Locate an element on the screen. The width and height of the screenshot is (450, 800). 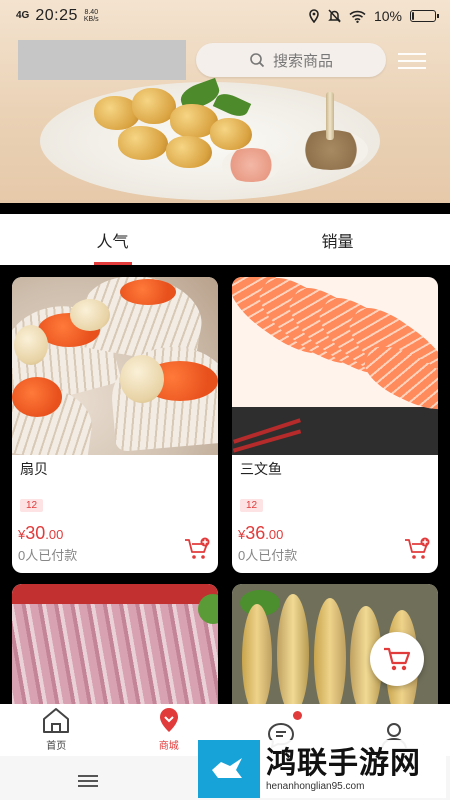
menu-button is located at coordinates (412, 61).